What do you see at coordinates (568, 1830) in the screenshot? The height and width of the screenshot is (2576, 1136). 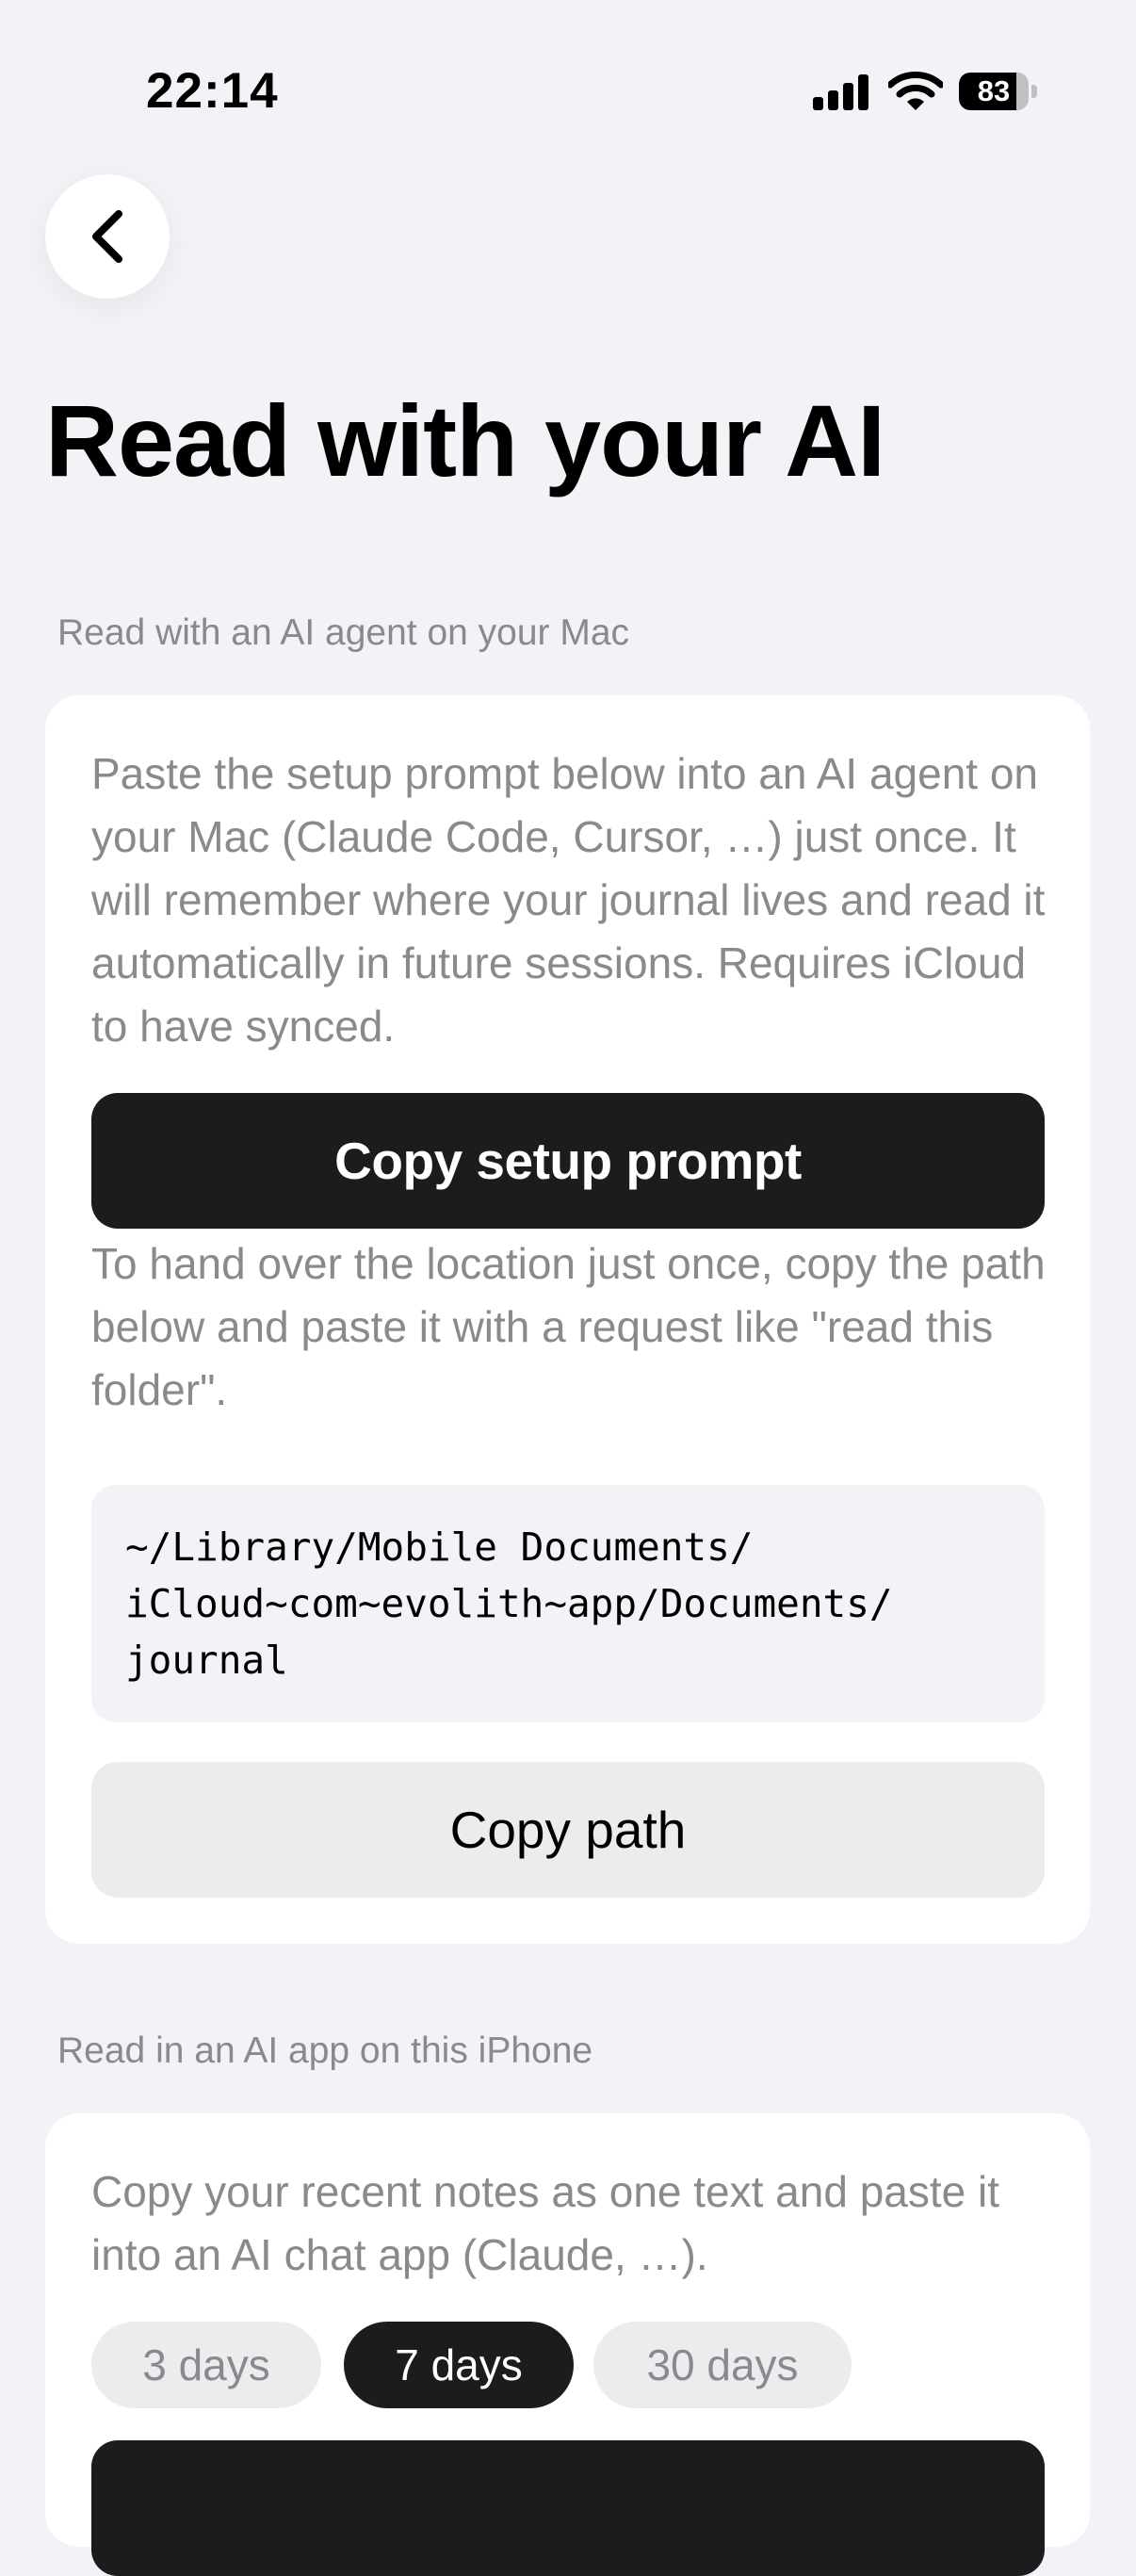 I see `copy-path-button: Copy path` at bounding box center [568, 1830].